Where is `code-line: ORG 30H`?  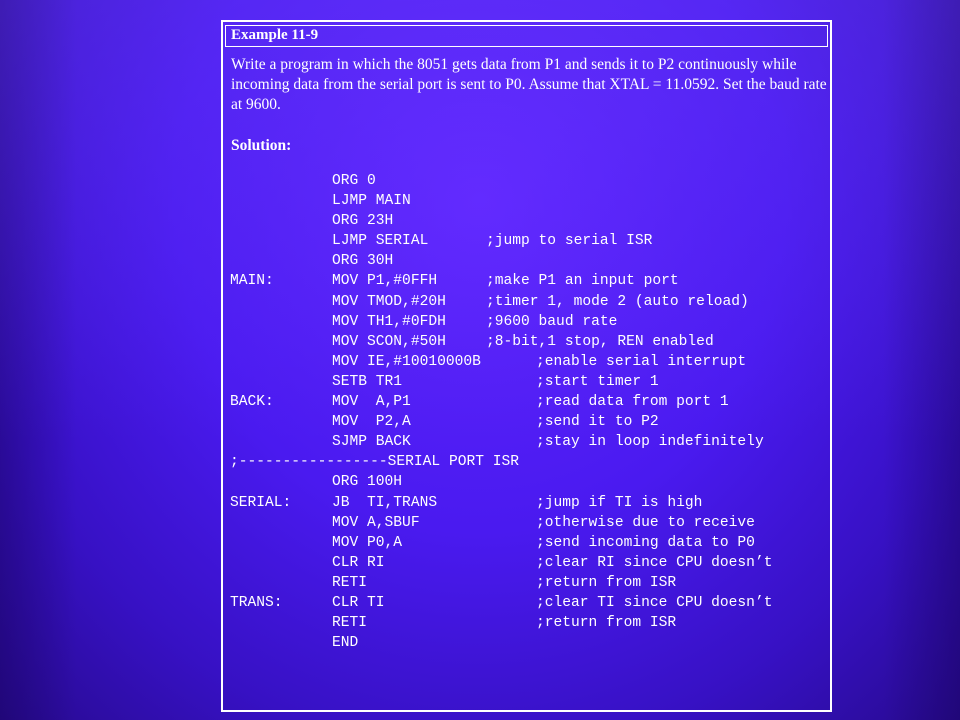
code-line: ORG 30H is located at coordinates (529, 261).